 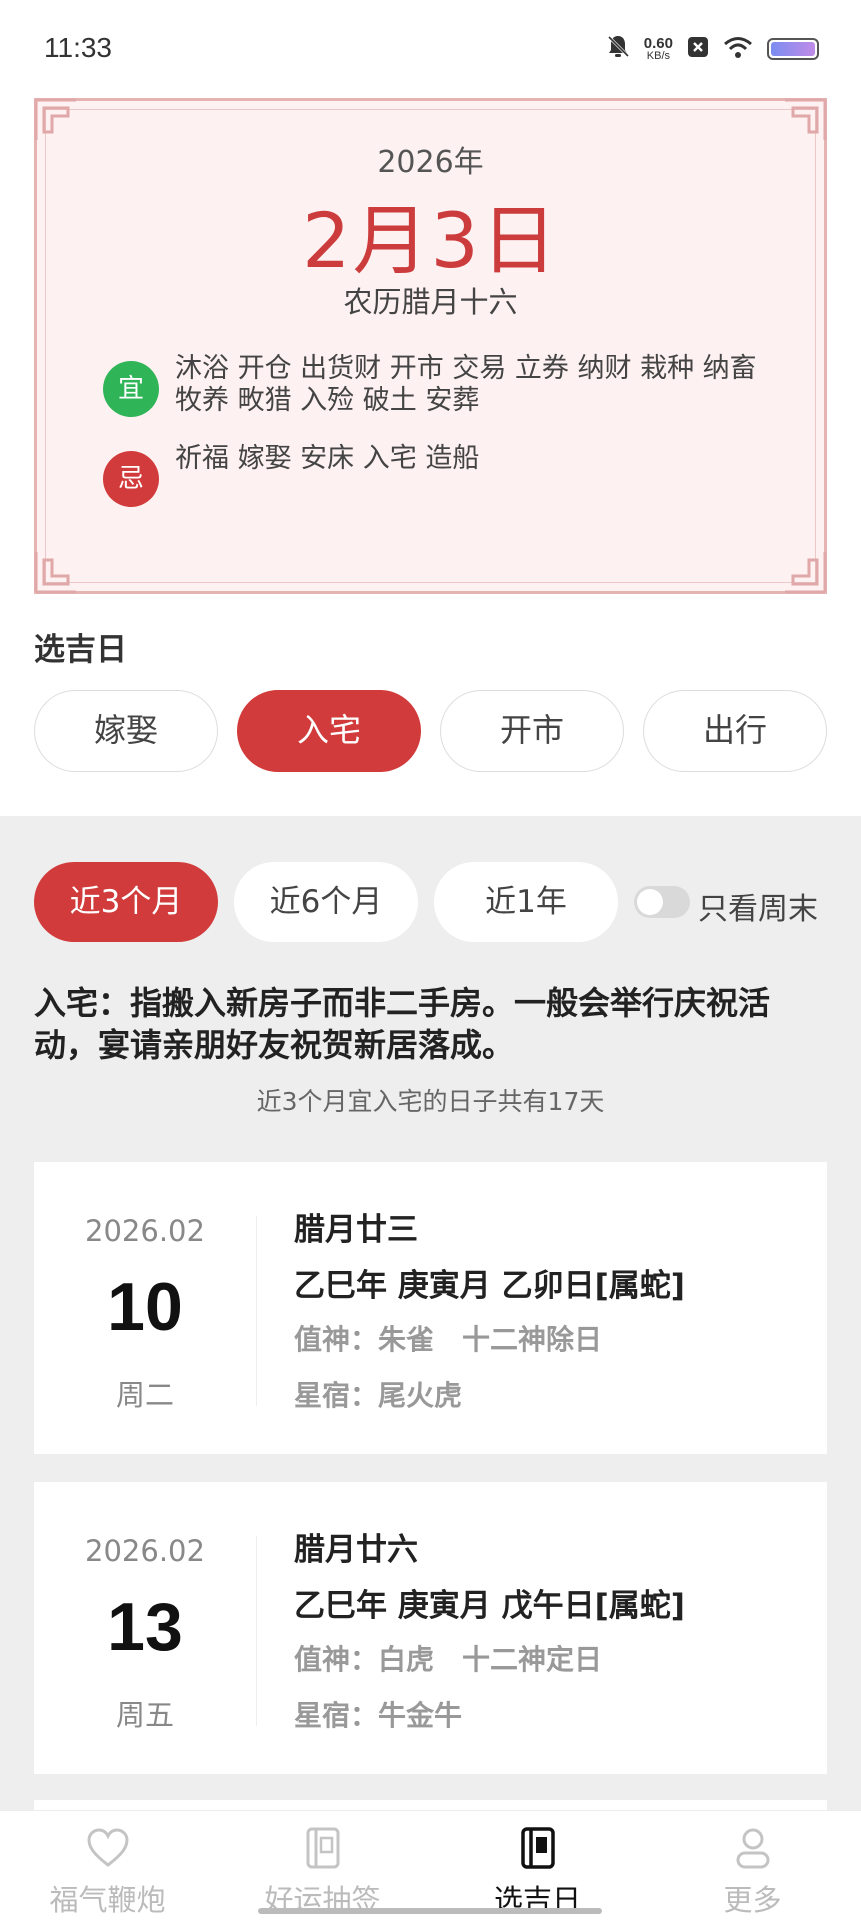 I want to click on net-speed: 0.60 KB/s, so click(x=658, y=49).